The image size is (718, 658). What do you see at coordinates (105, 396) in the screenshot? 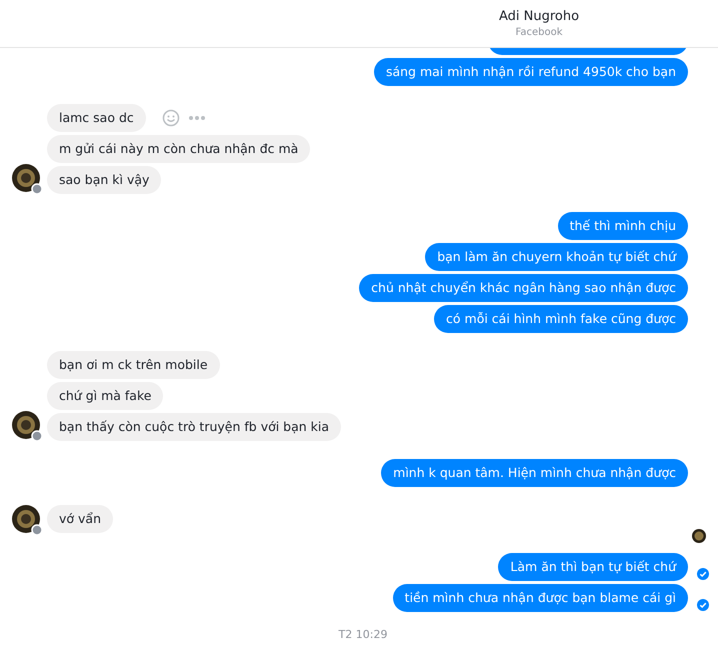
I see `message-bubble: chứ gì mà fake` at bounding box center [105, 396].